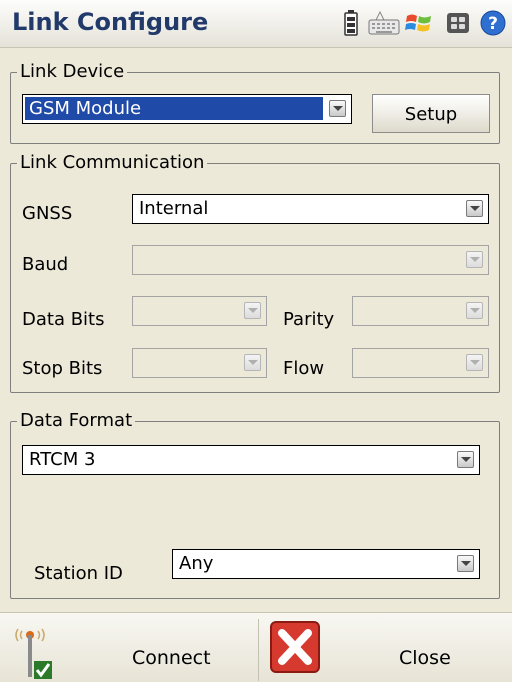 This screenshot has height=682, width=512. I want to click on station-id-select: Any, so click(326, 564).